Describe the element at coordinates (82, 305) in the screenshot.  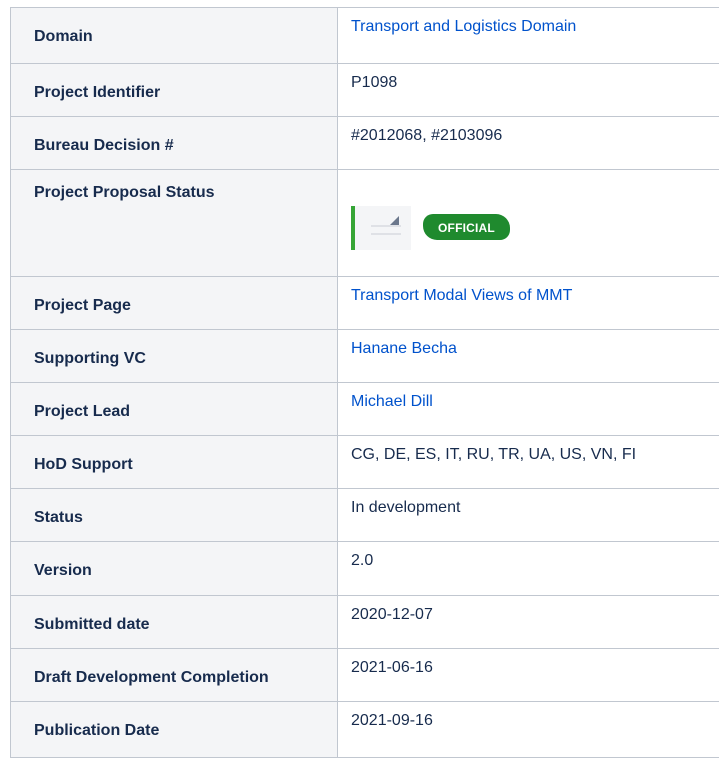
I see `row-label: Project Page` at that location.